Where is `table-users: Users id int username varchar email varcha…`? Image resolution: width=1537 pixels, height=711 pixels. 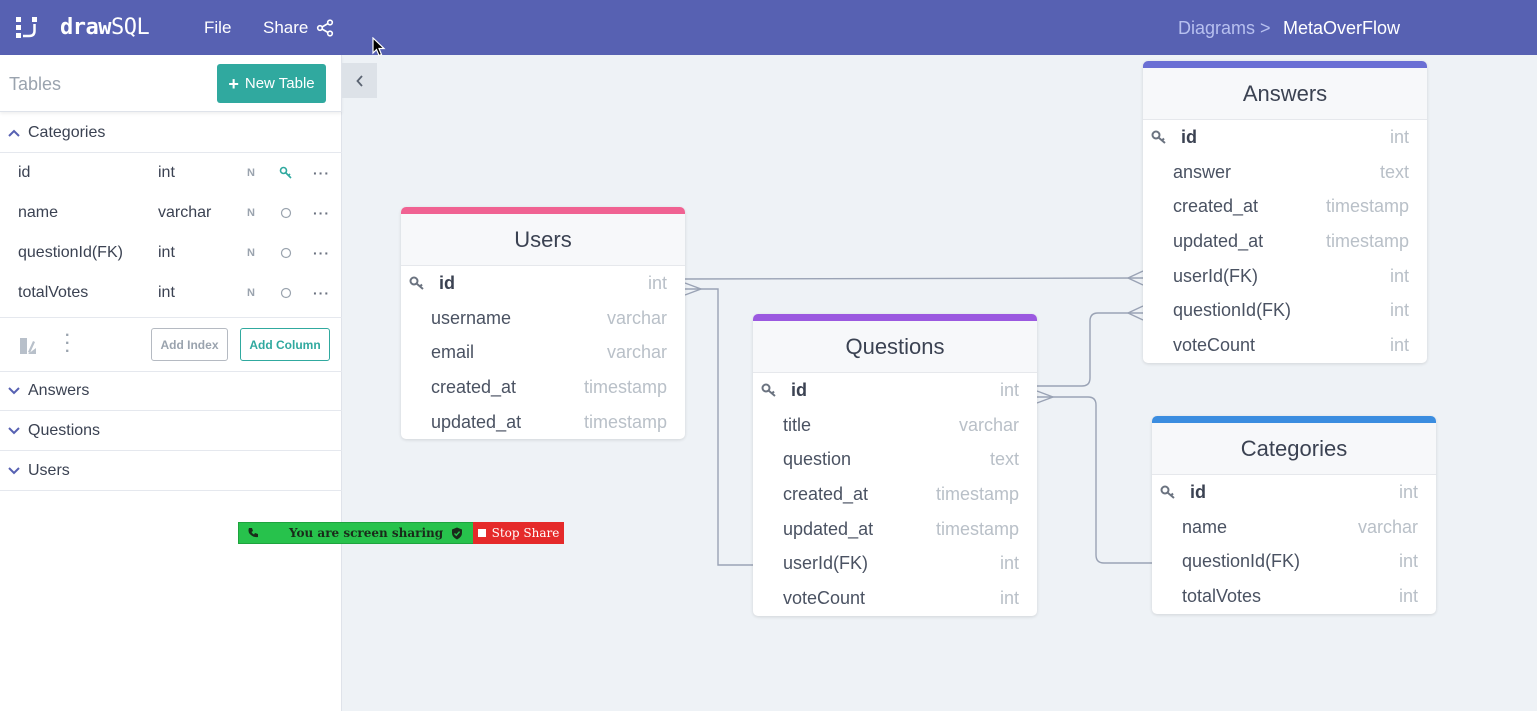
table-users: Users id int username varchar email varcha… is located at coordinates (543, 323).